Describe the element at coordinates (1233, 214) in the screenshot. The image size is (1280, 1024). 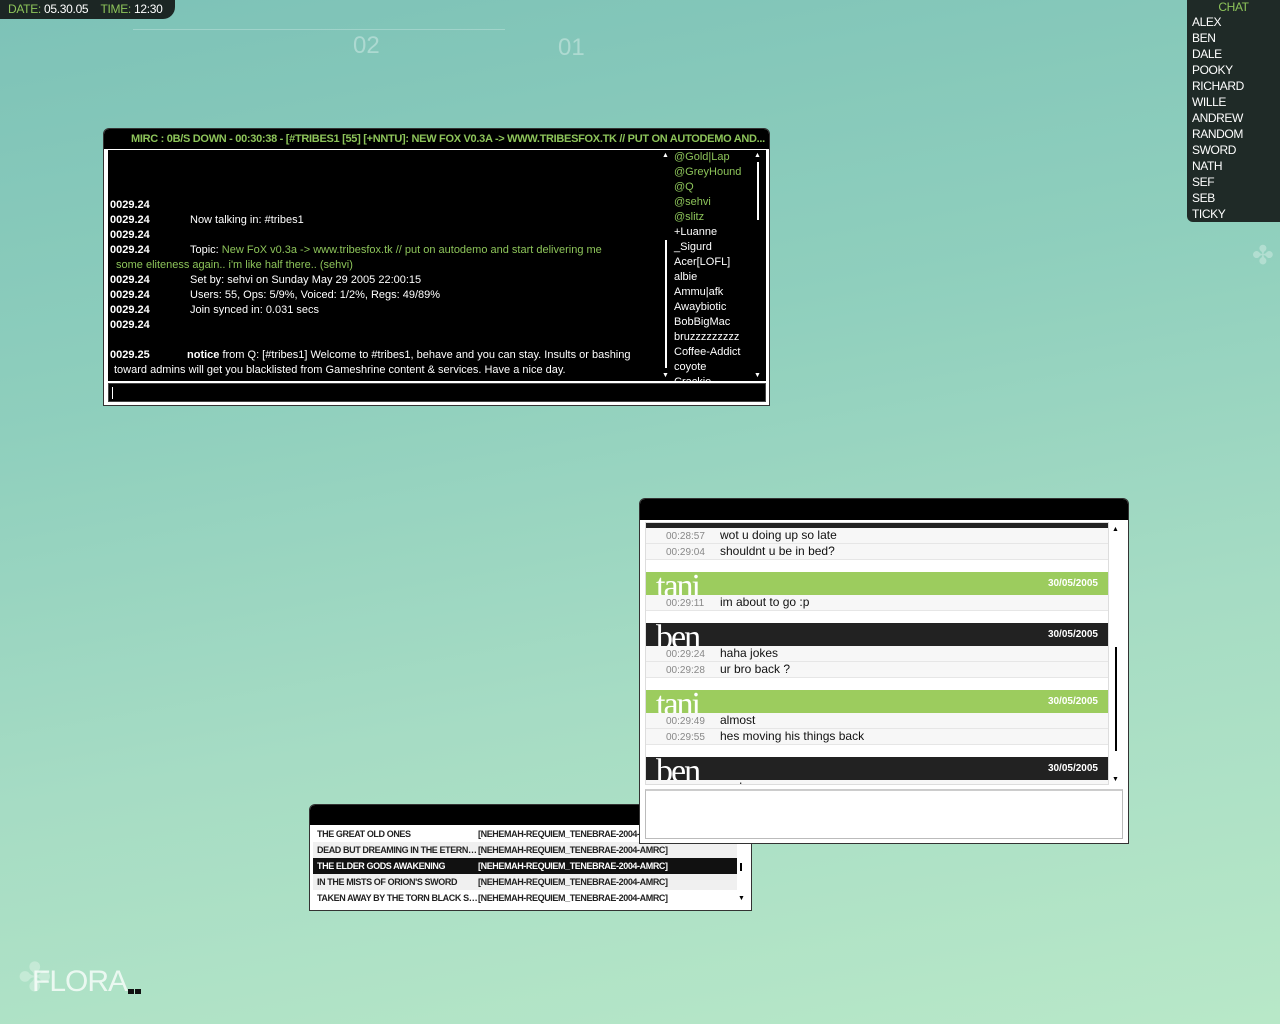
I see `buddy-item: TICKY` at that location.